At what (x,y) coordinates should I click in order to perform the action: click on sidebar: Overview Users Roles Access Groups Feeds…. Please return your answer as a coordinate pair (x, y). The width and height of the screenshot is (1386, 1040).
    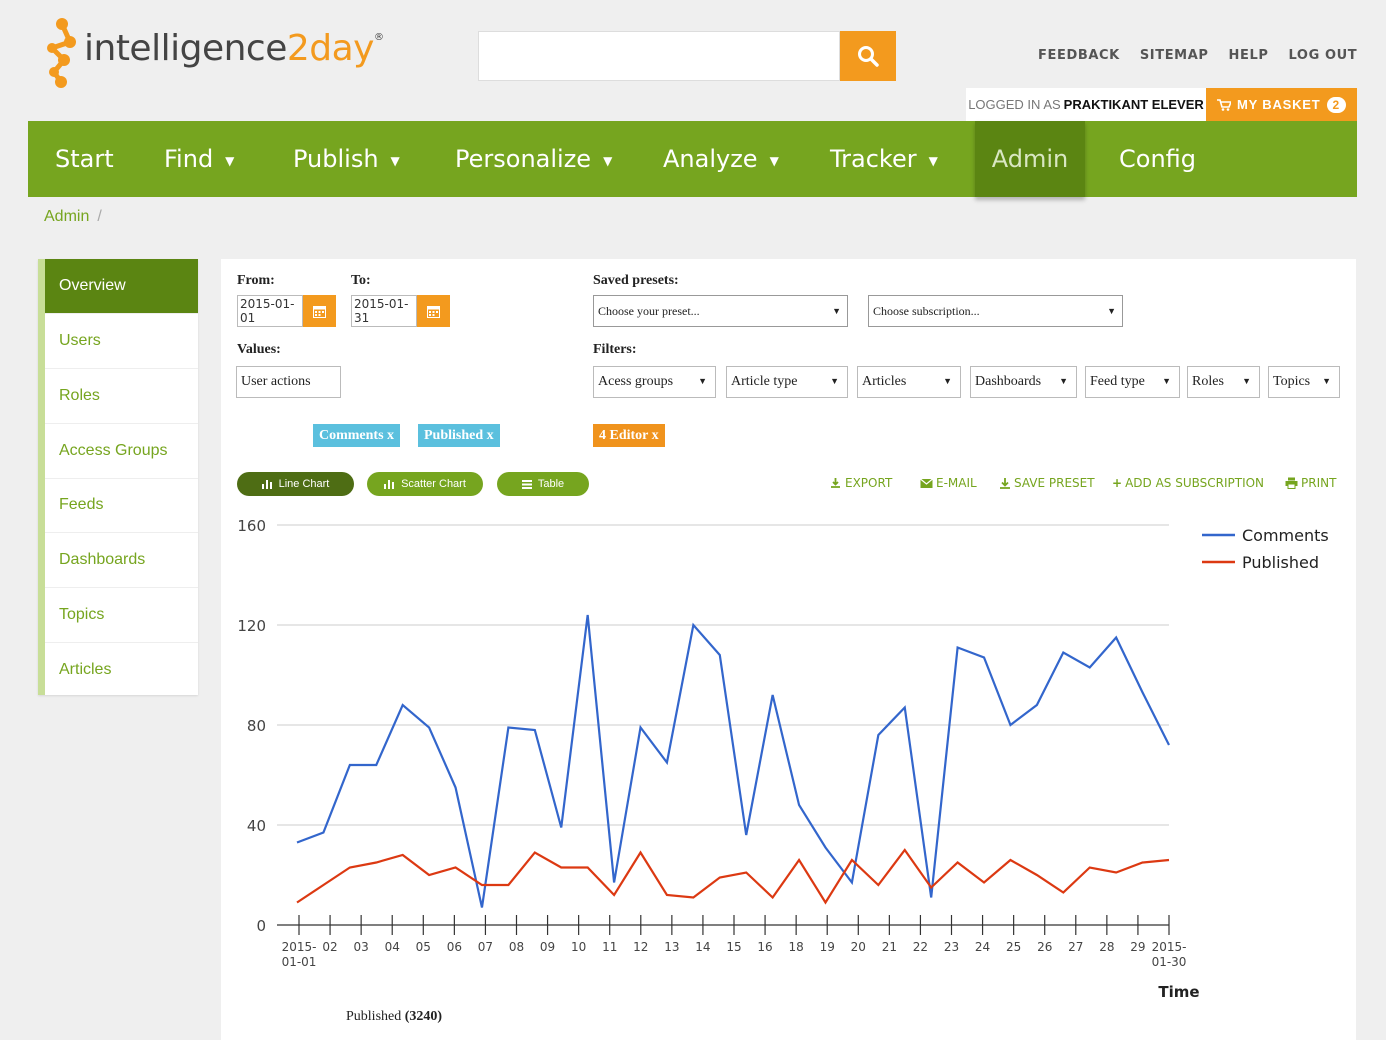
    Looking at the image, I should click on (118, 477).